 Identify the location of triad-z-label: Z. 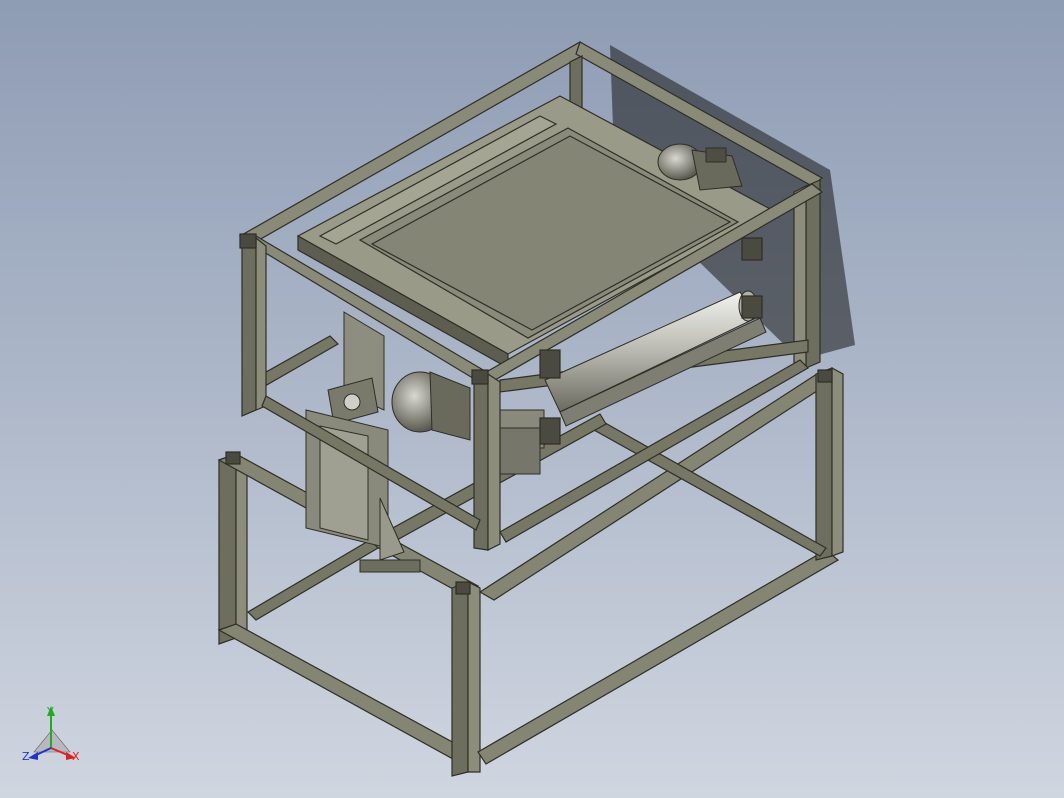
(26, 756).